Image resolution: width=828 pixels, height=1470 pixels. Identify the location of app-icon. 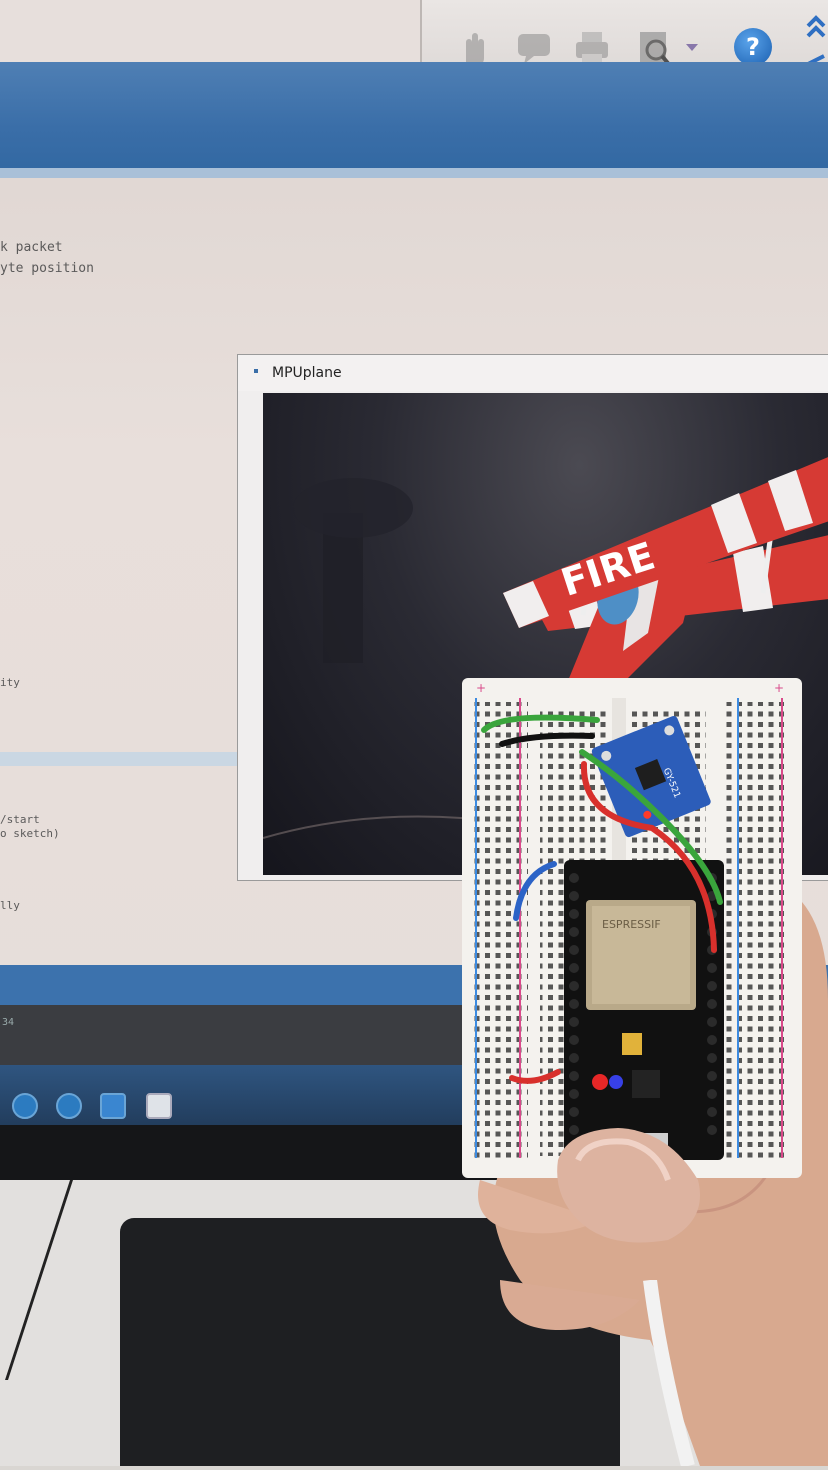
(256, 371).